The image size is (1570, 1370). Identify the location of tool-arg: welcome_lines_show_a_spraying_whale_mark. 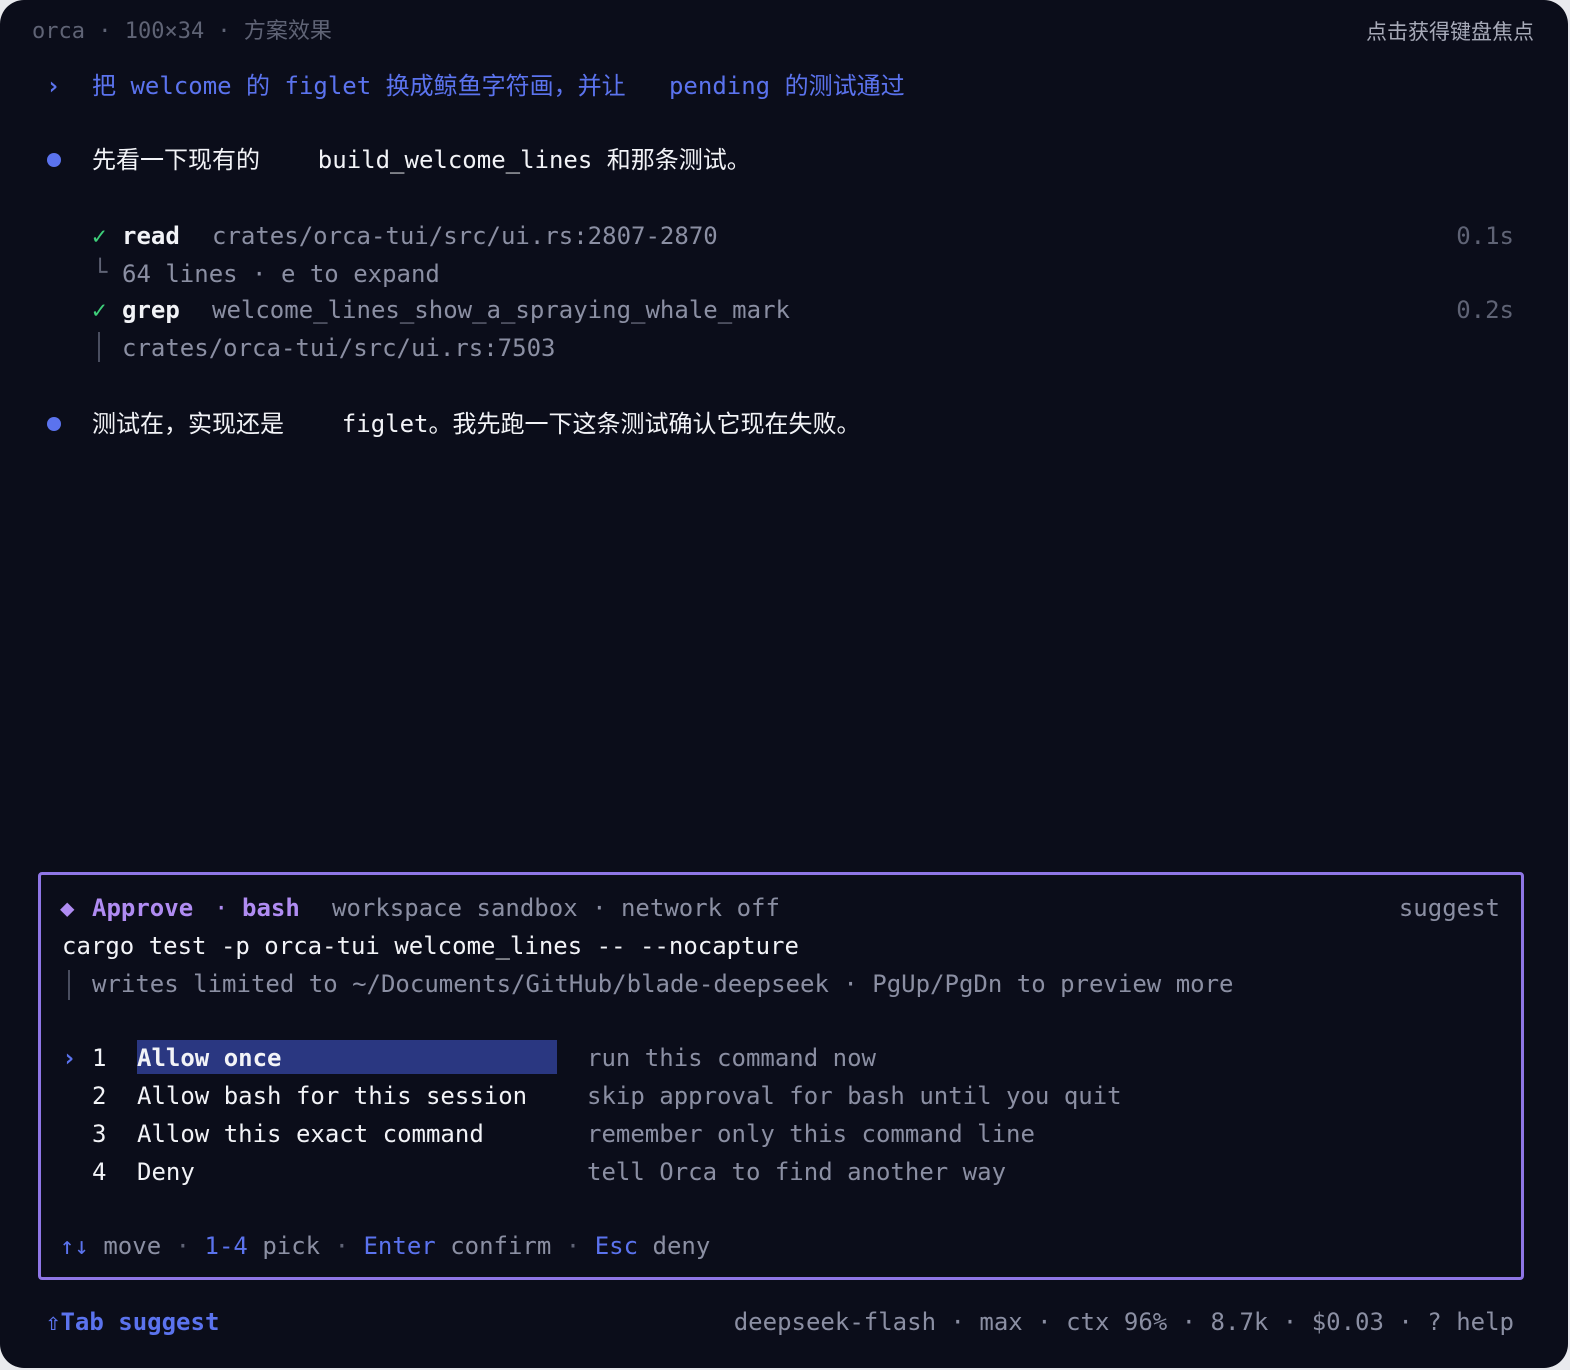
(501, 310).